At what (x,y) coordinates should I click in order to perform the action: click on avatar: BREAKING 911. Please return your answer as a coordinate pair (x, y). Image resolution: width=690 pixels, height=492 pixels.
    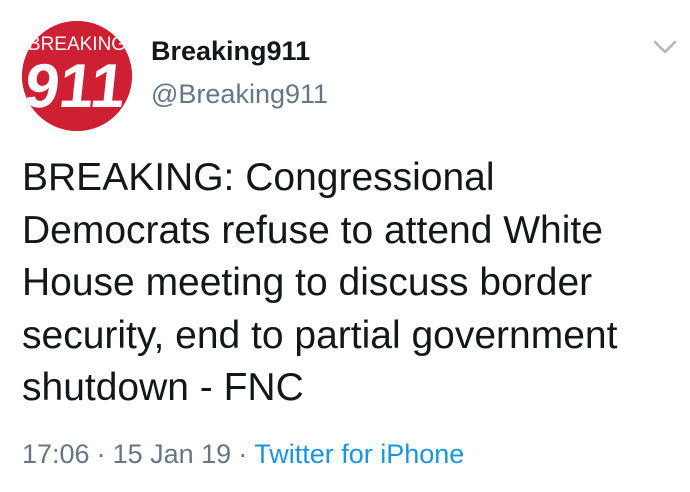
    Looking at the image, I should click on (77, 76).